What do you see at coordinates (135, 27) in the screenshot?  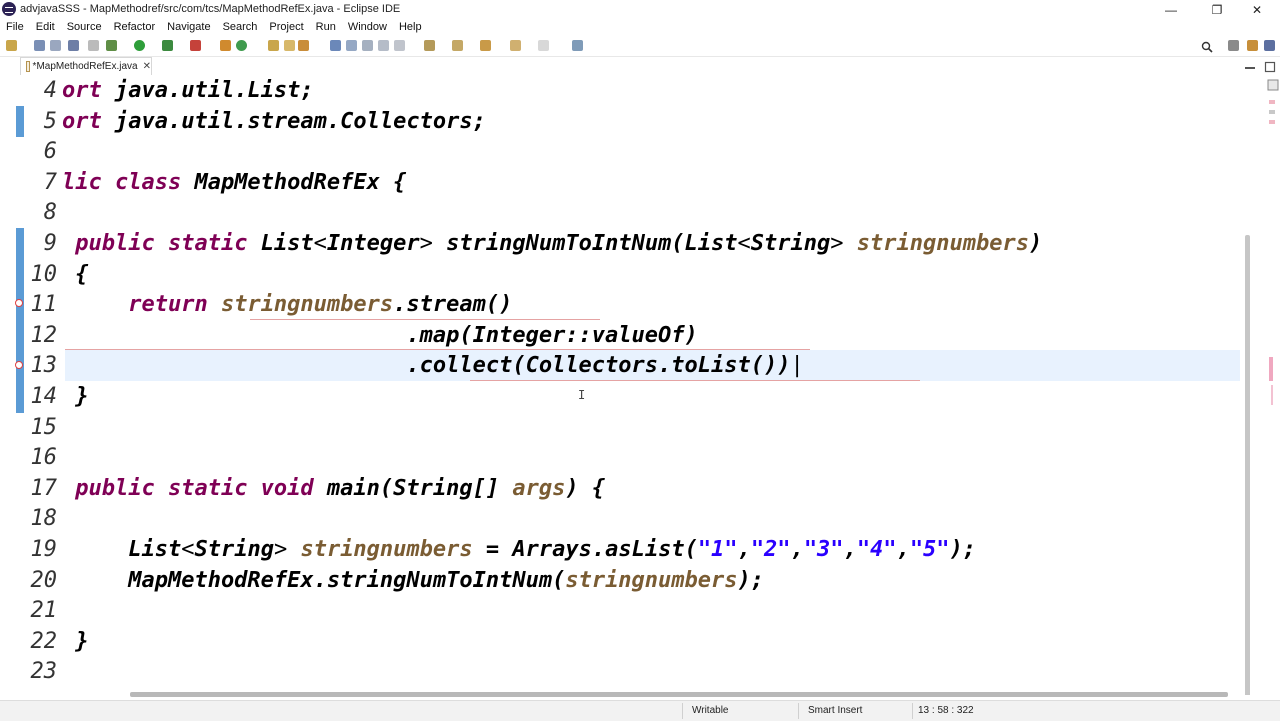 I see `menu-refactor: Refactor` at bounding box center [135, 27].